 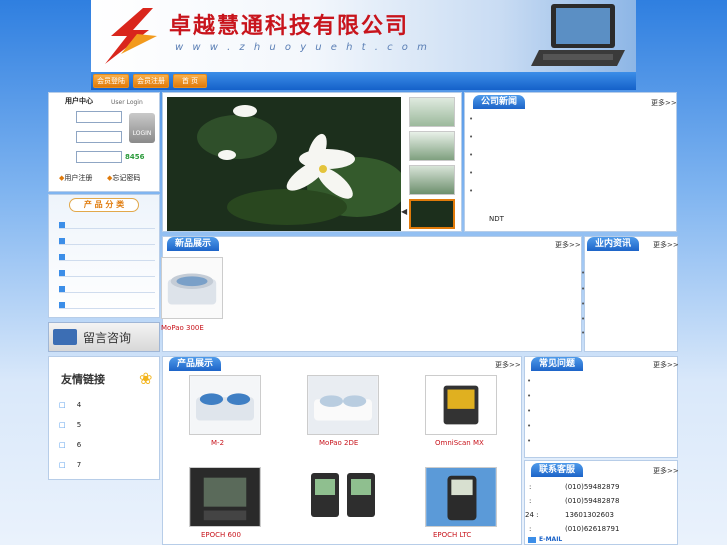 What do you see at coordinates (666, 365) in the screenshot?
I see `faq-more-link: 更多>>` at bounding box center [666, 365].